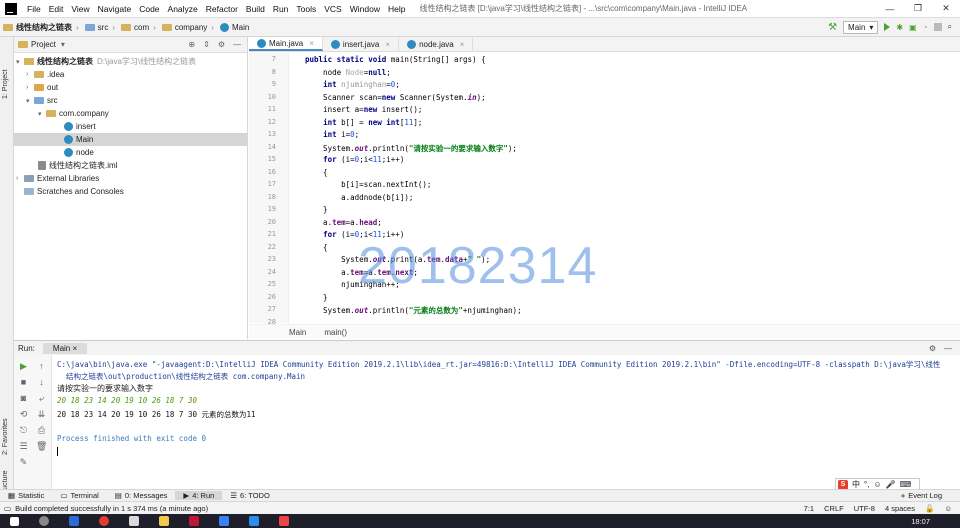 The height and width of the screenshot is (528, 960). I want to click on collapse-icon: ⇕, so click(206, 44).